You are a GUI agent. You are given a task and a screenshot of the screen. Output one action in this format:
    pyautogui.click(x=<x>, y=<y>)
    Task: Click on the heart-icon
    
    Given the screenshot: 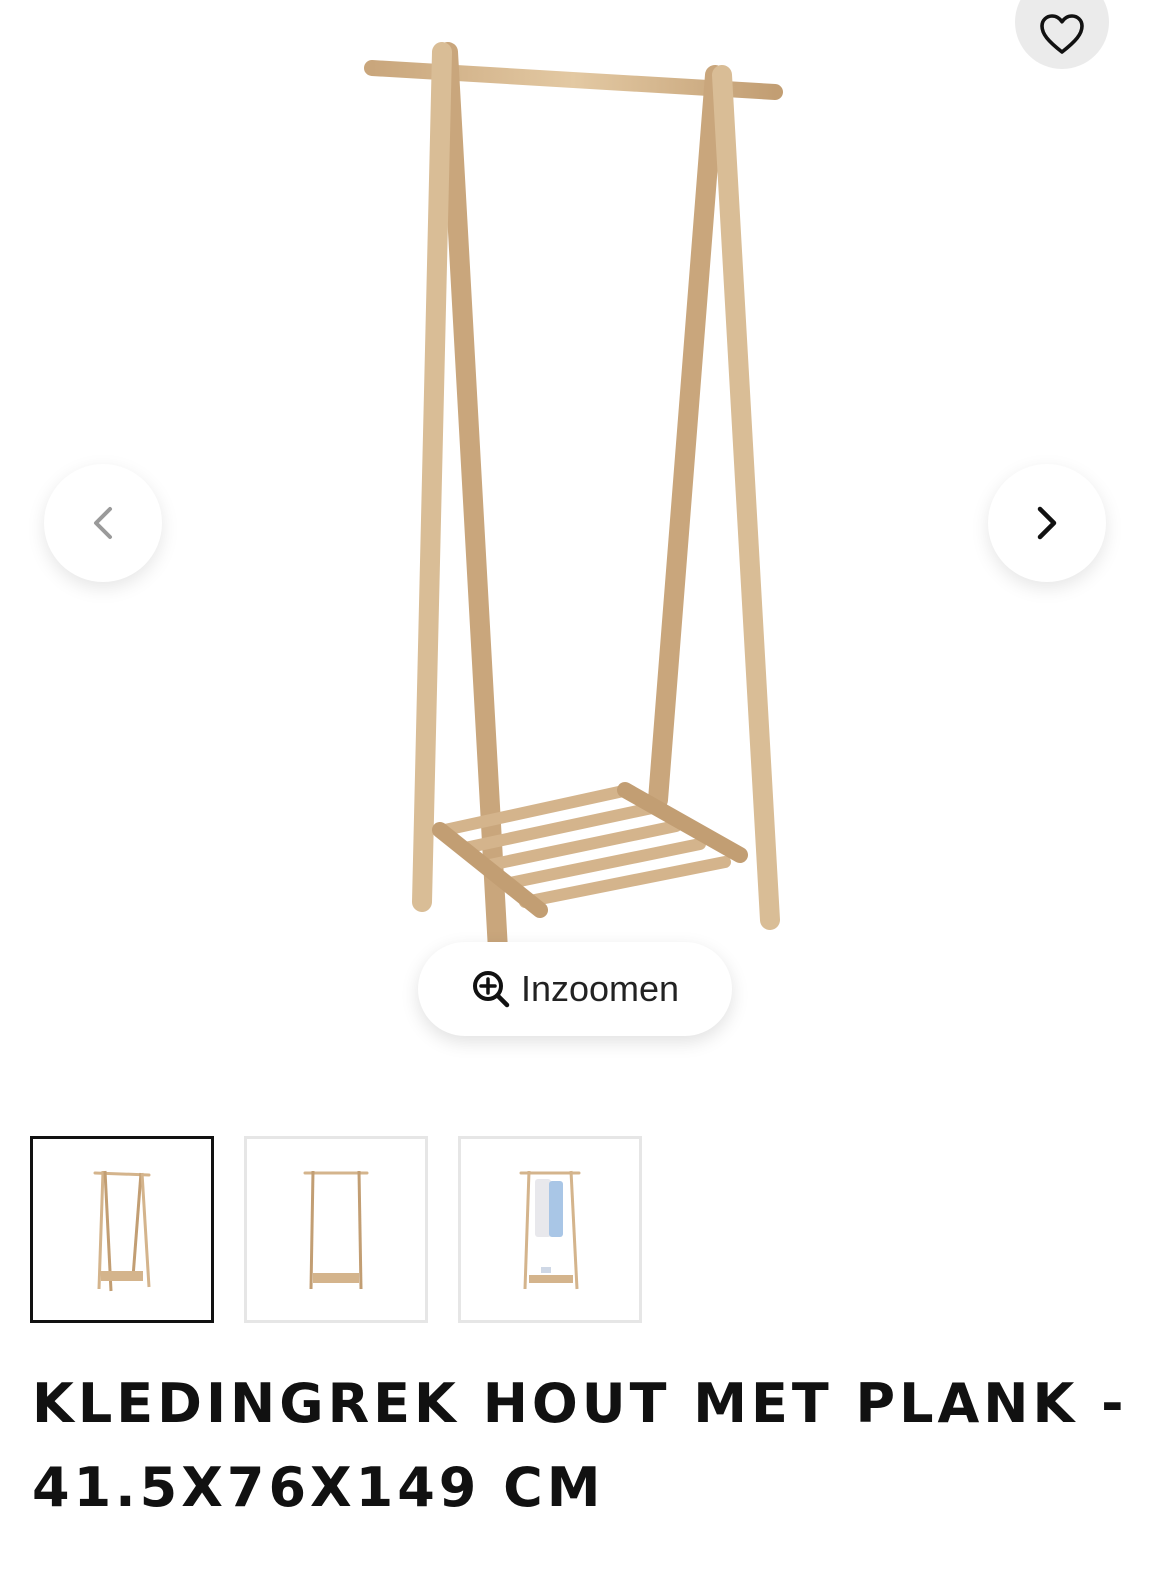 What is the action you would take?
    pyautogui.click(x=1062, y=34)
    